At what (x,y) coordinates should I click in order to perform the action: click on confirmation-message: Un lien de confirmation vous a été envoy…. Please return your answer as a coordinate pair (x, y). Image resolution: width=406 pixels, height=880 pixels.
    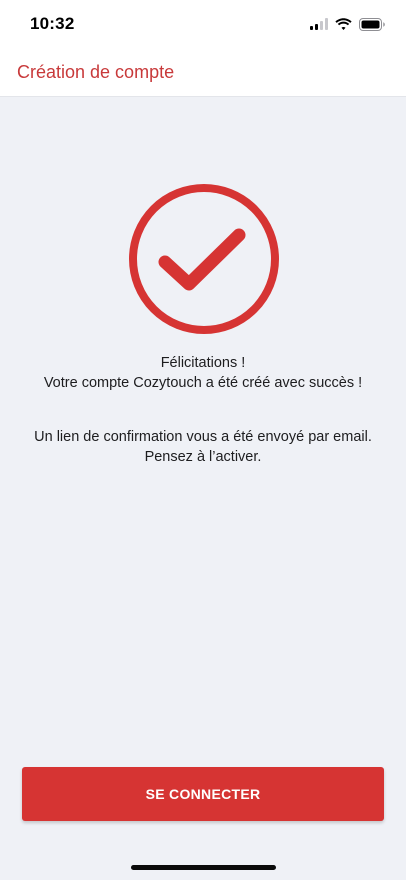
    Looking at the image, I should click on (203, 447).